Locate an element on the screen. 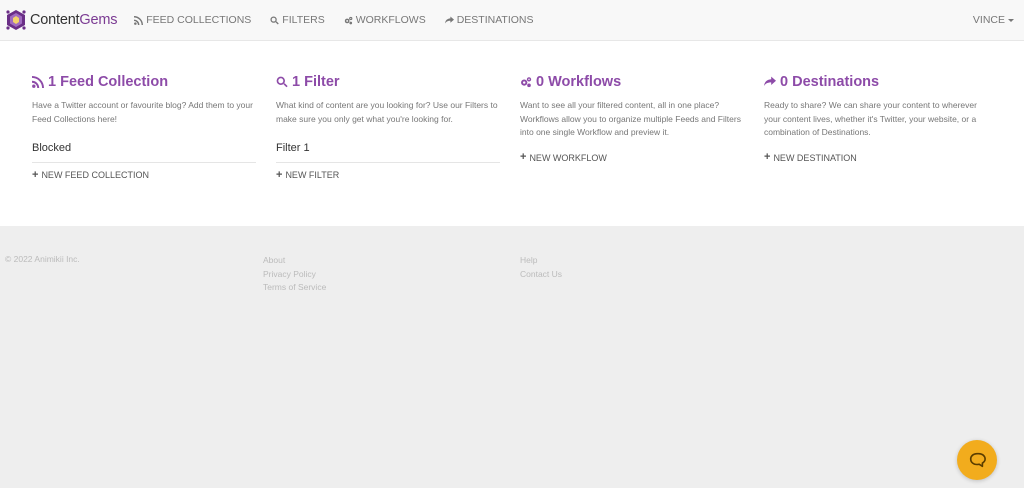 Image resolution: width=1024 pixels, height=488 pixels. nav-feed-collections: FEED COLLECTIONS is located at coordinates (192, 20).